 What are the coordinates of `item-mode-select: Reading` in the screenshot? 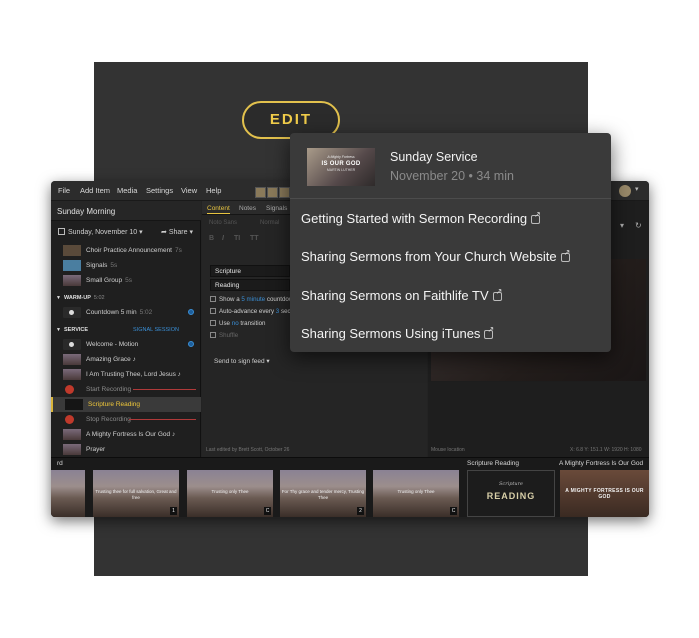 It's located at (250, 285).